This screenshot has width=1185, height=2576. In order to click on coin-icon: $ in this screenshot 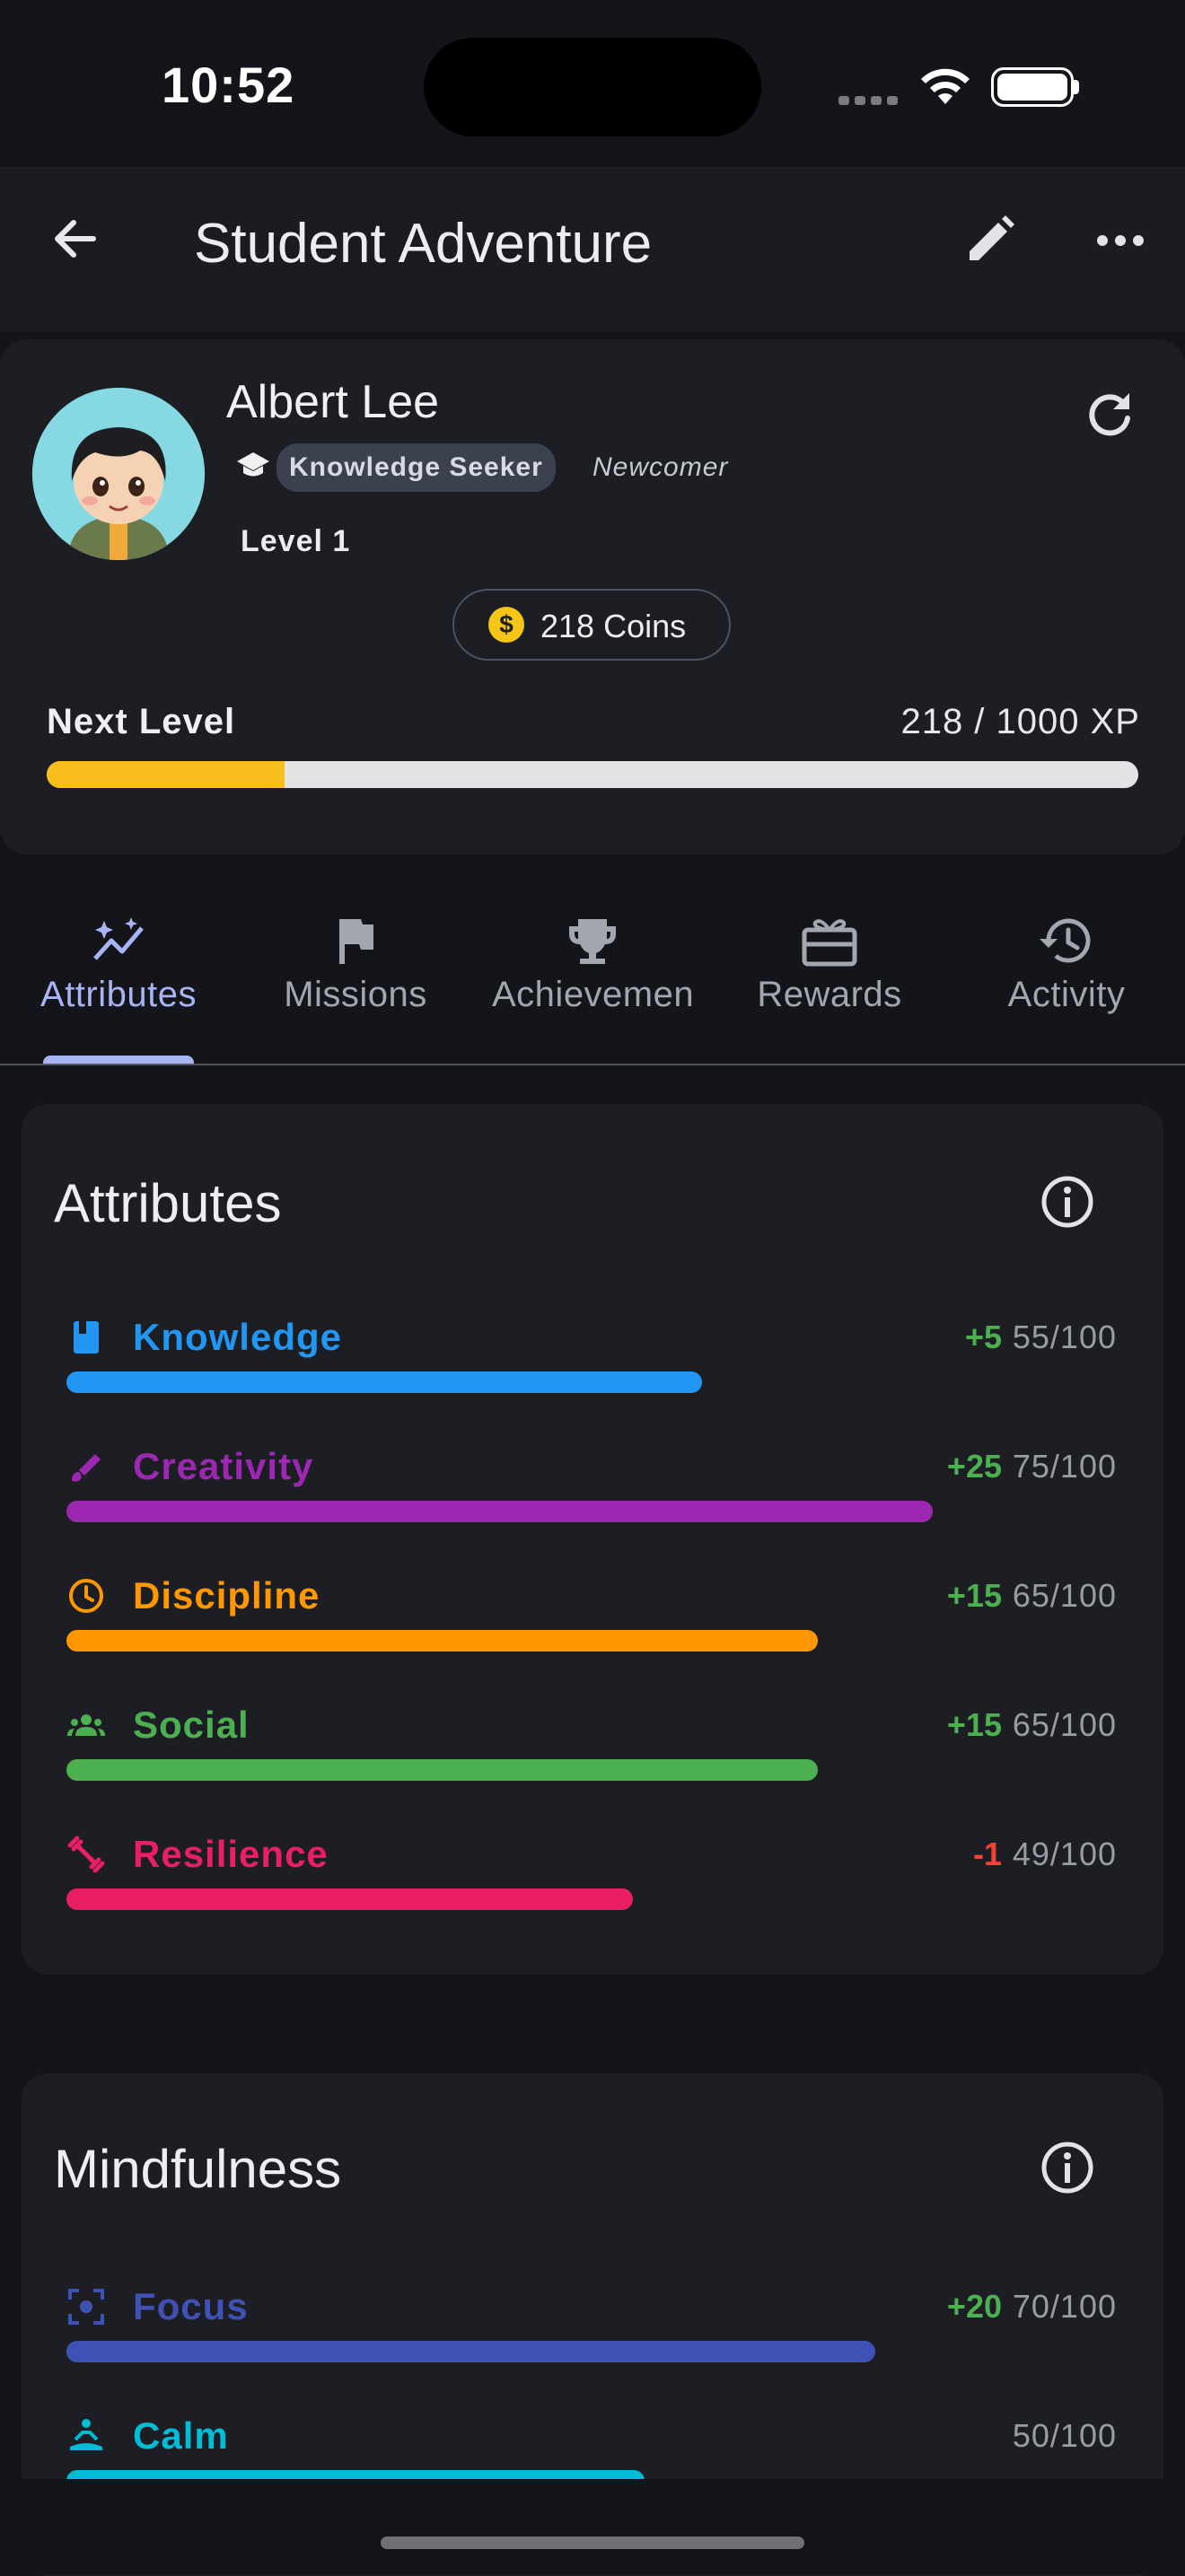, I will do `click(506, 625)`.